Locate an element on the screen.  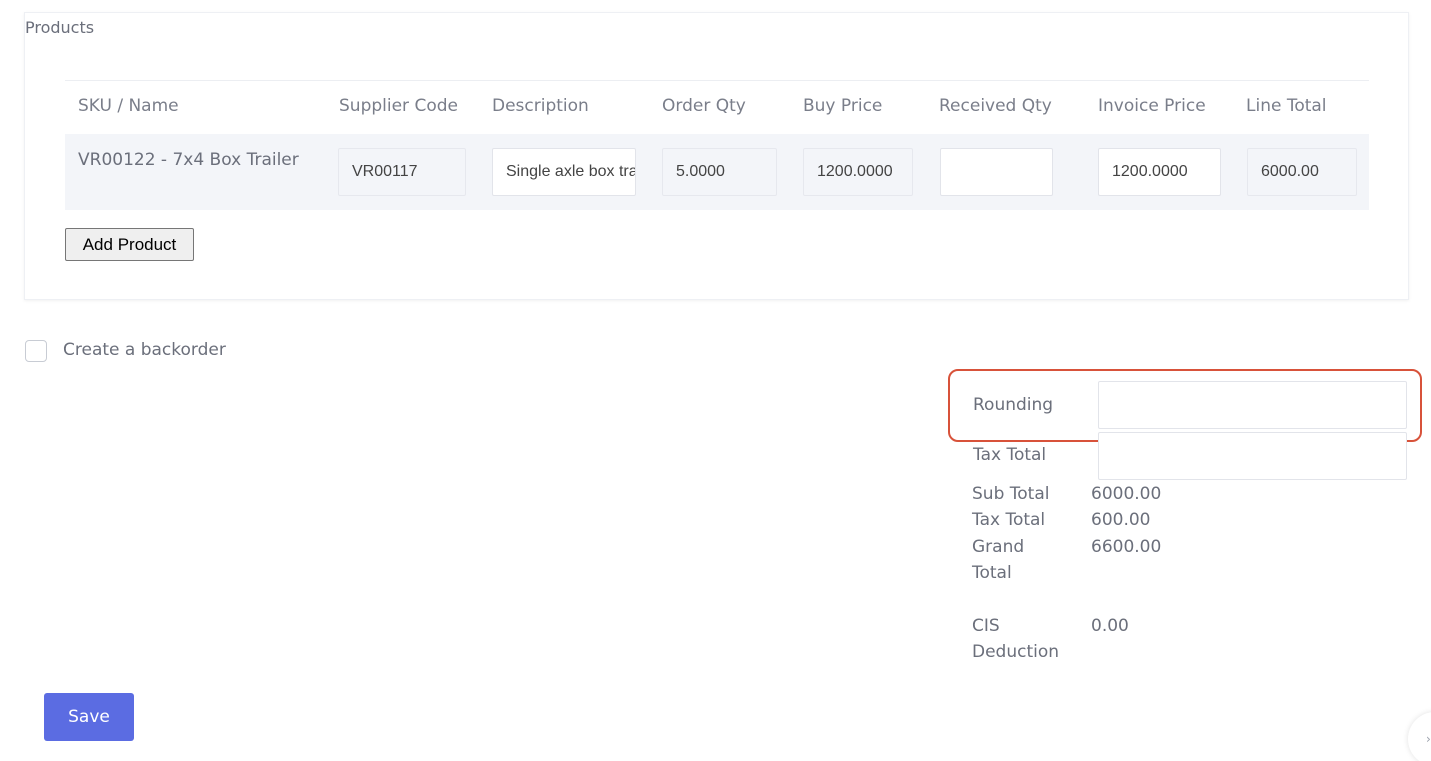
description-input: Single axle box trailer is located at coordinates (564, 172).